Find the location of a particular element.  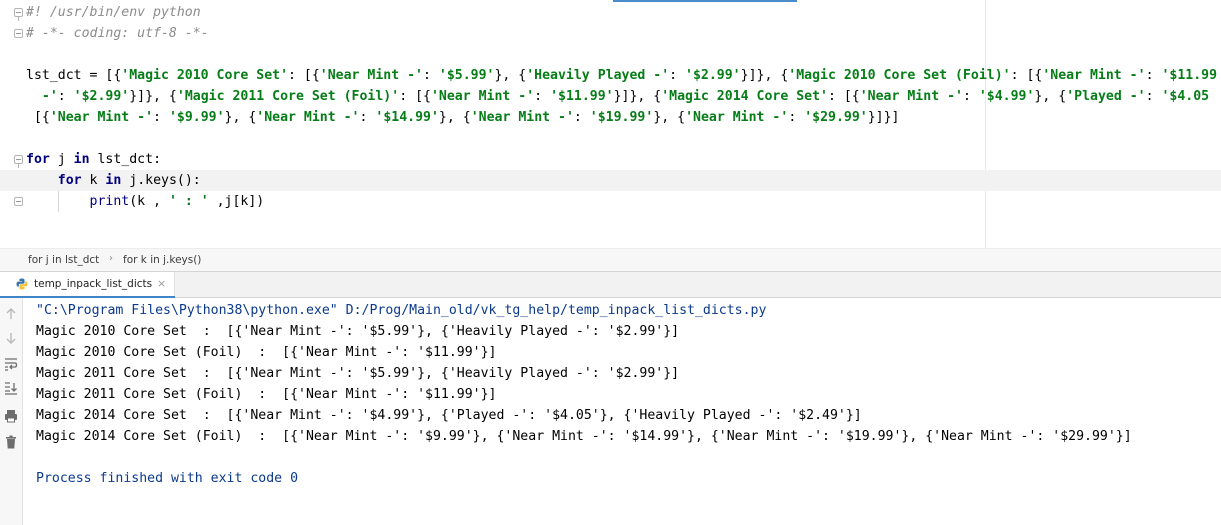

code-token: j.keys(): is located at coordinates (161, 180).